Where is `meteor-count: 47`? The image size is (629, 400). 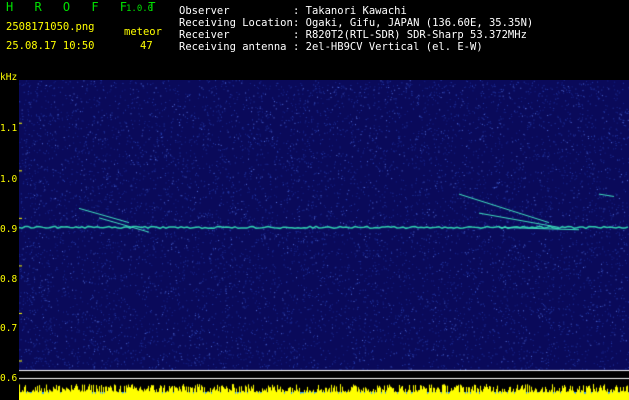 meteor-count: 47 is located at coordinates (146, 46).